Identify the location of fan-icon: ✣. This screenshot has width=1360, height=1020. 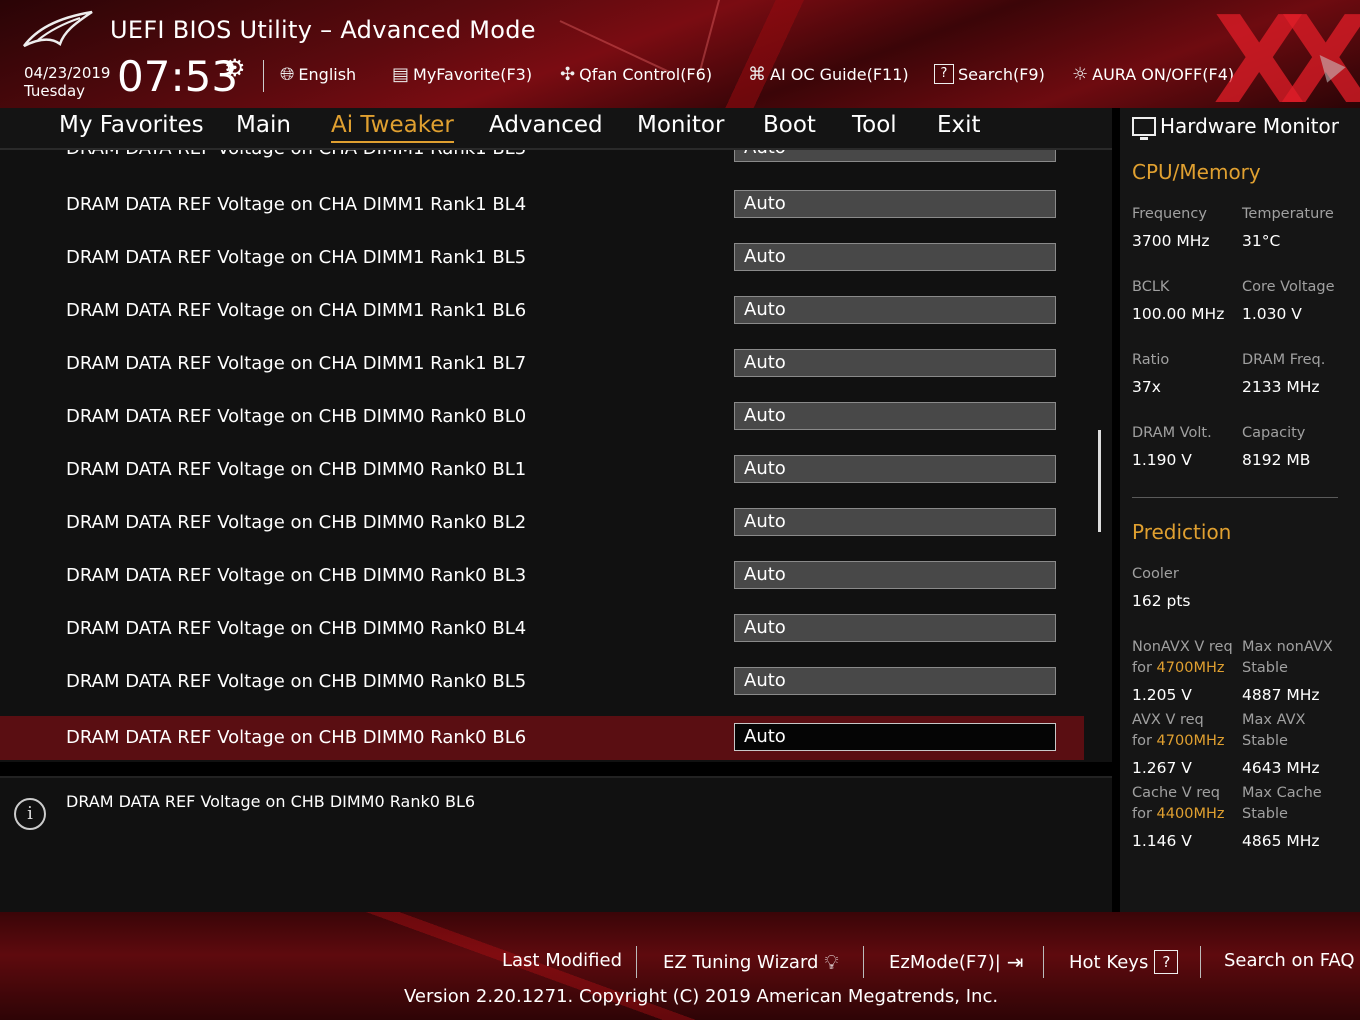
(568, 74).